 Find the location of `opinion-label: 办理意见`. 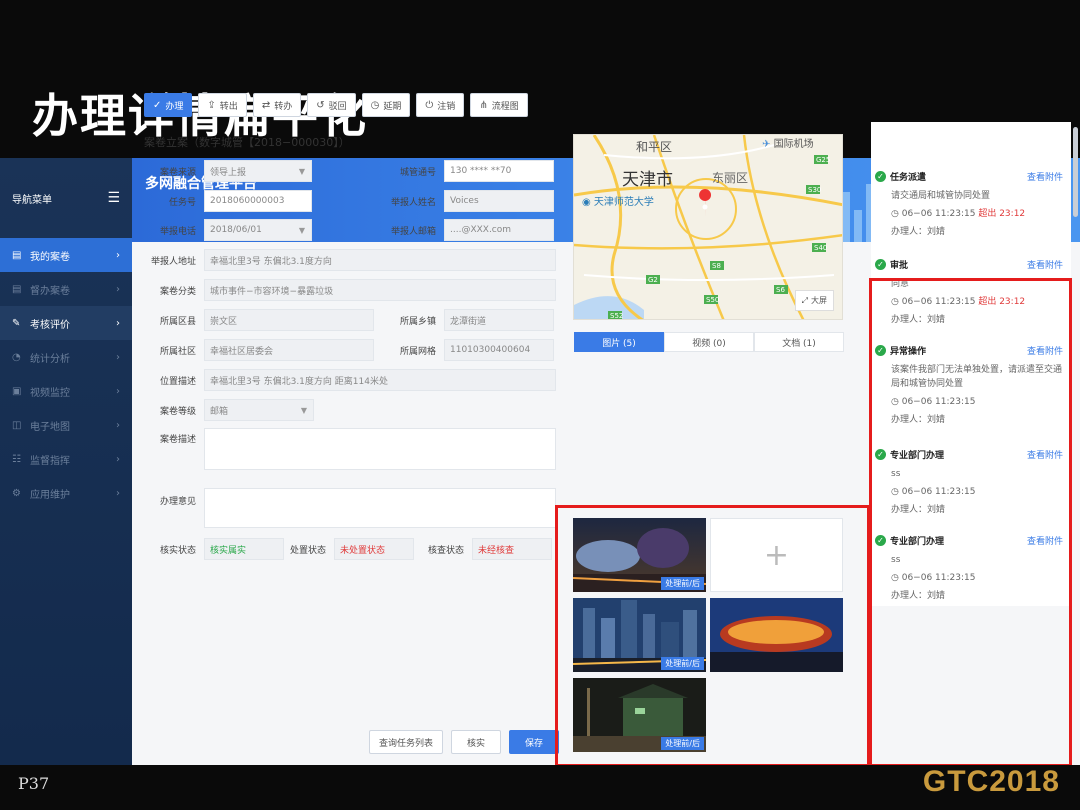

opinion-label: 办理意见 is located at coordinates (177, 502).